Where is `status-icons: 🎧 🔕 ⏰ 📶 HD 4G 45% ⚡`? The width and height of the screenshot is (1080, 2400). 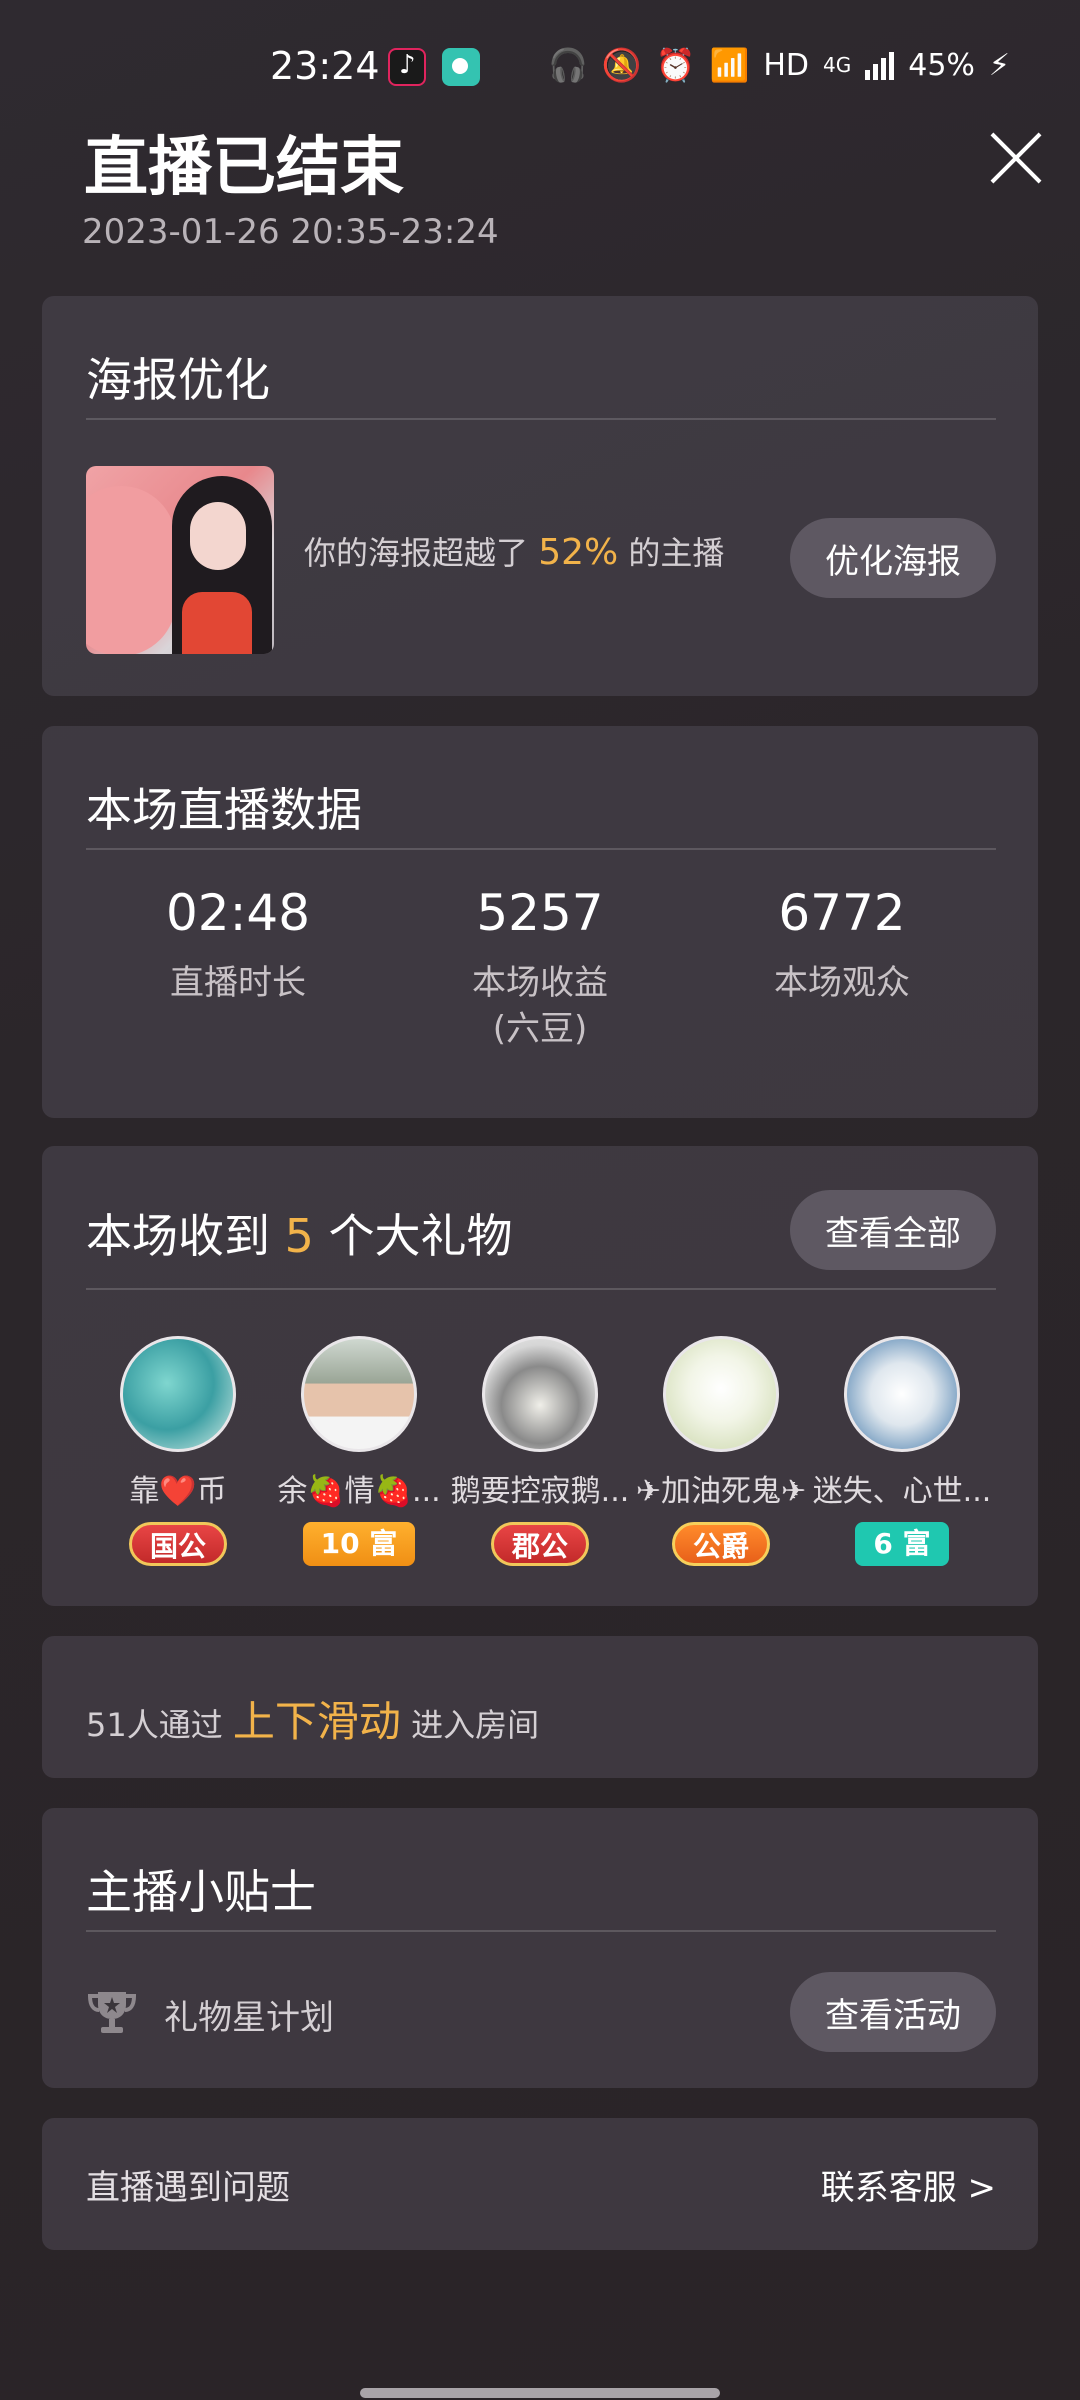 status-icons: 🎧 🔕 ⏰ 📶 HD 4G 45% ⚡ is located at coordinates (779, 65).